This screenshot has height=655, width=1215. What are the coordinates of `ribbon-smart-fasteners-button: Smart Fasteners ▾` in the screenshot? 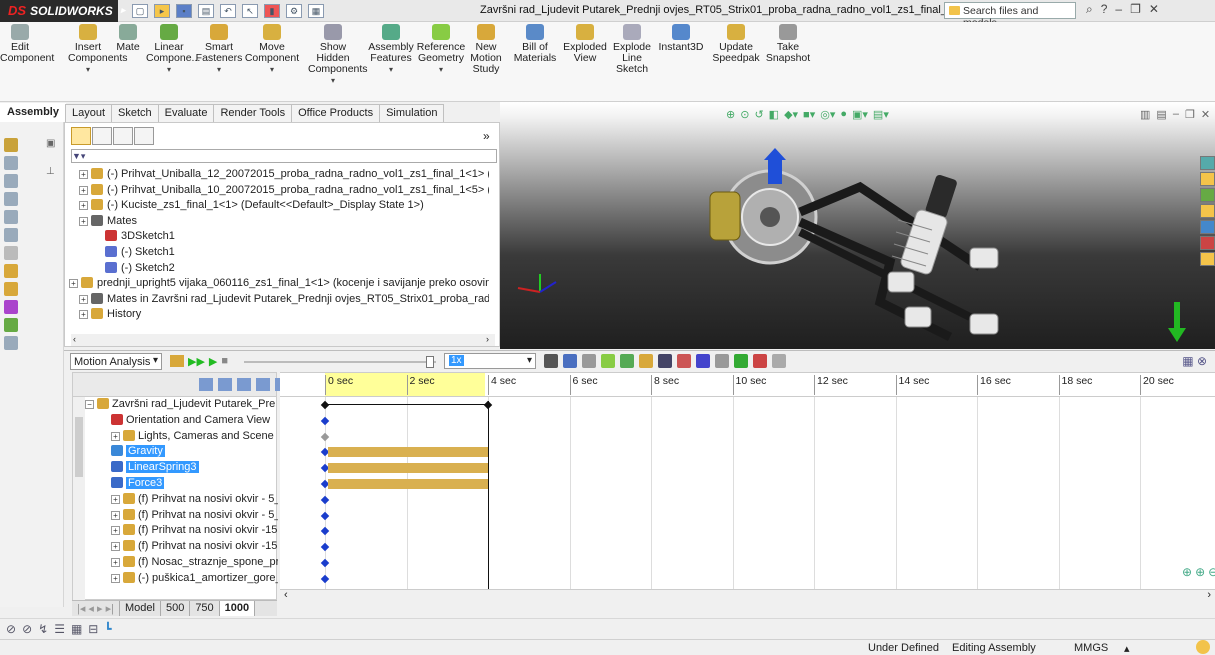 It's located at (219, 49).